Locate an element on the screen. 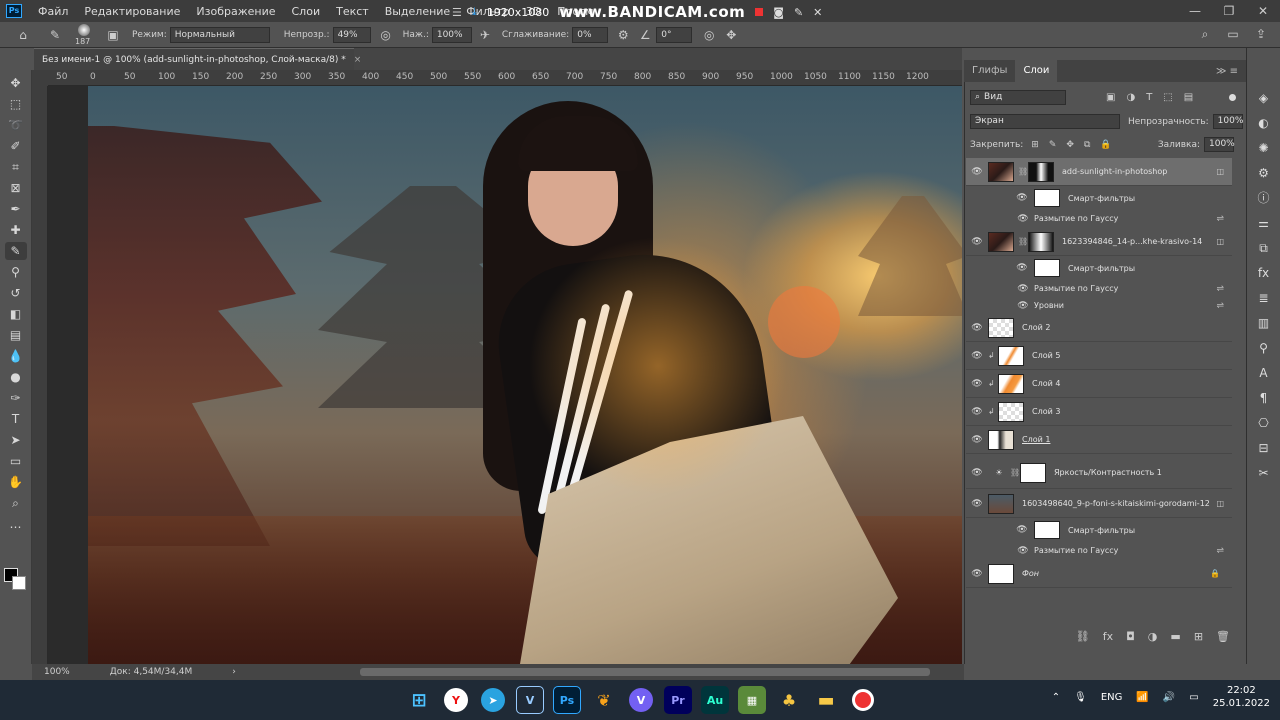 This screenshot has width=1280, height=720. wifi-icon: 📶 is located at coordinates (1142, 697).